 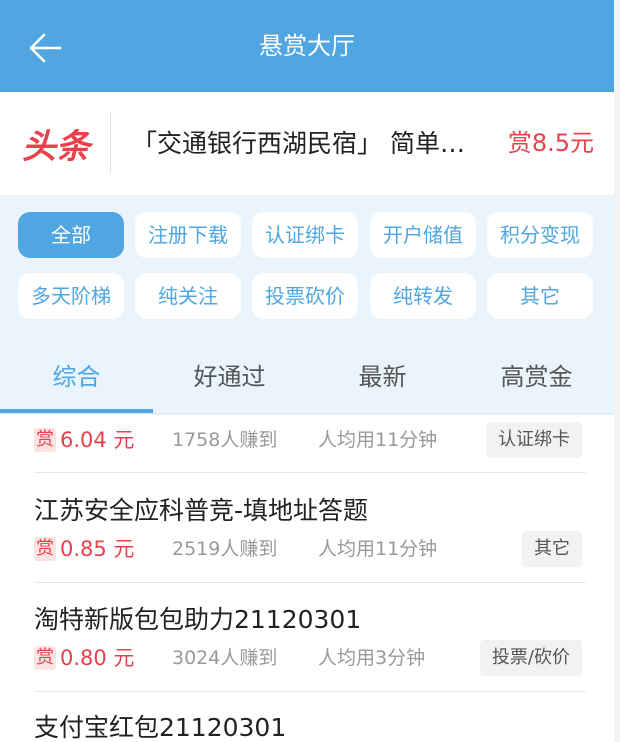 I want to click on earned-count: 2519人赚到, so click(x=225, y=549).